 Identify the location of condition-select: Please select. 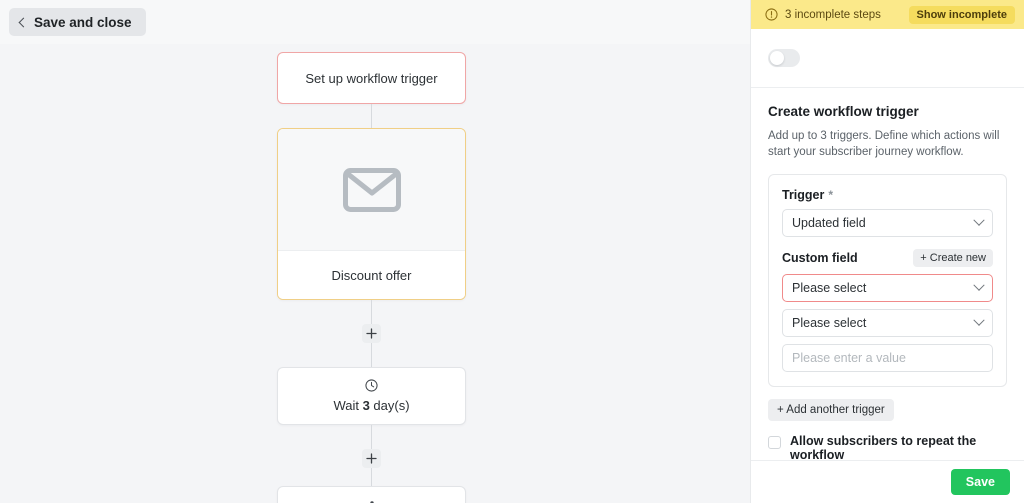
(887, 322).